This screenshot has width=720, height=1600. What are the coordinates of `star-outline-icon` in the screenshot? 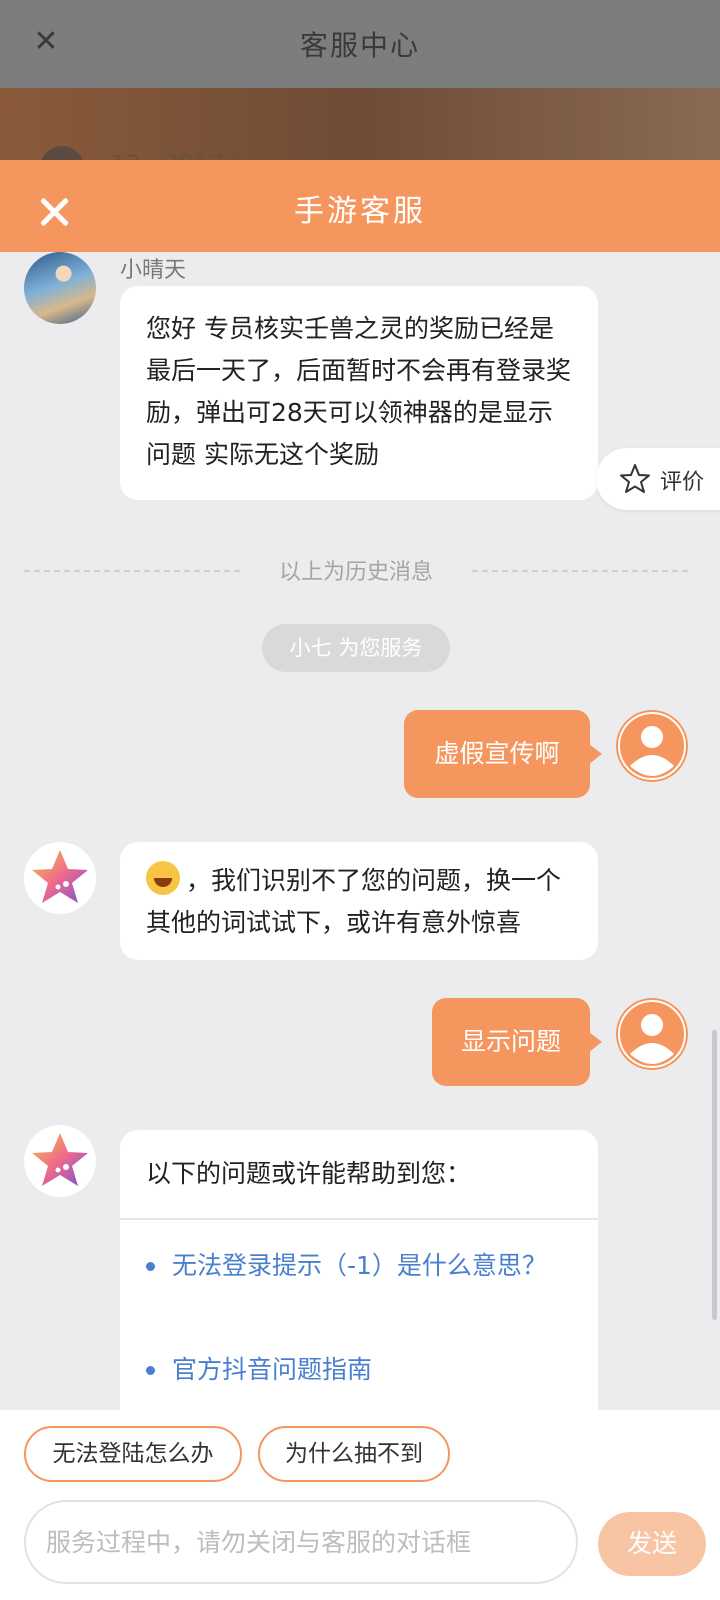 It's located at (635, 478).